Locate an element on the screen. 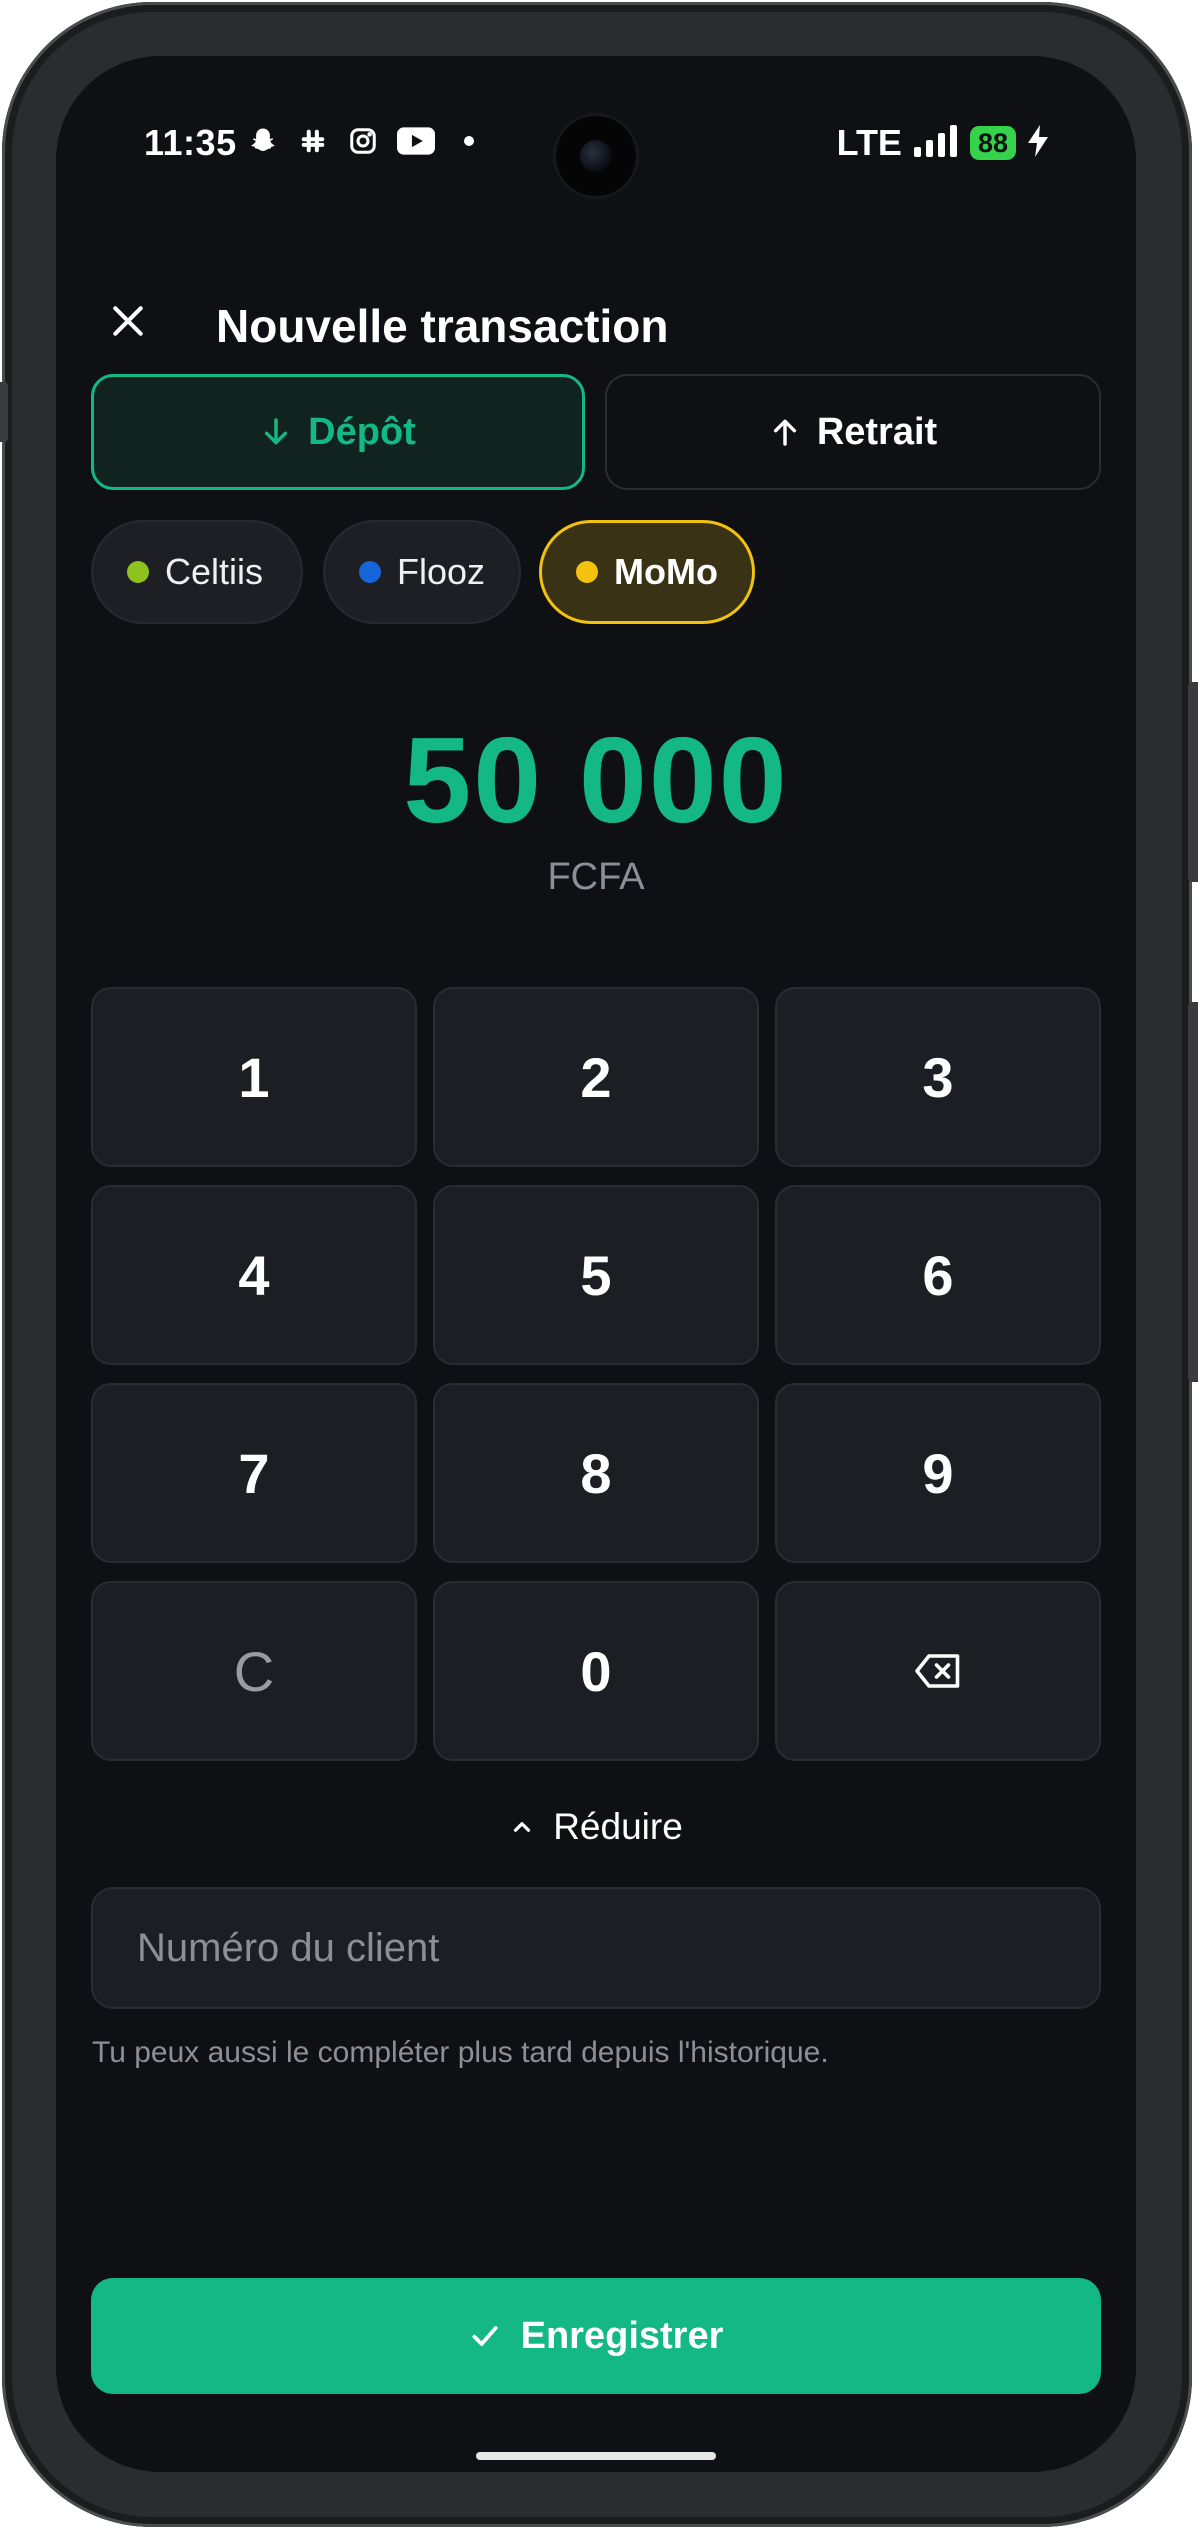 The image size is (1198, 2531). snapchat-icon is located at coordinates (263, 141).